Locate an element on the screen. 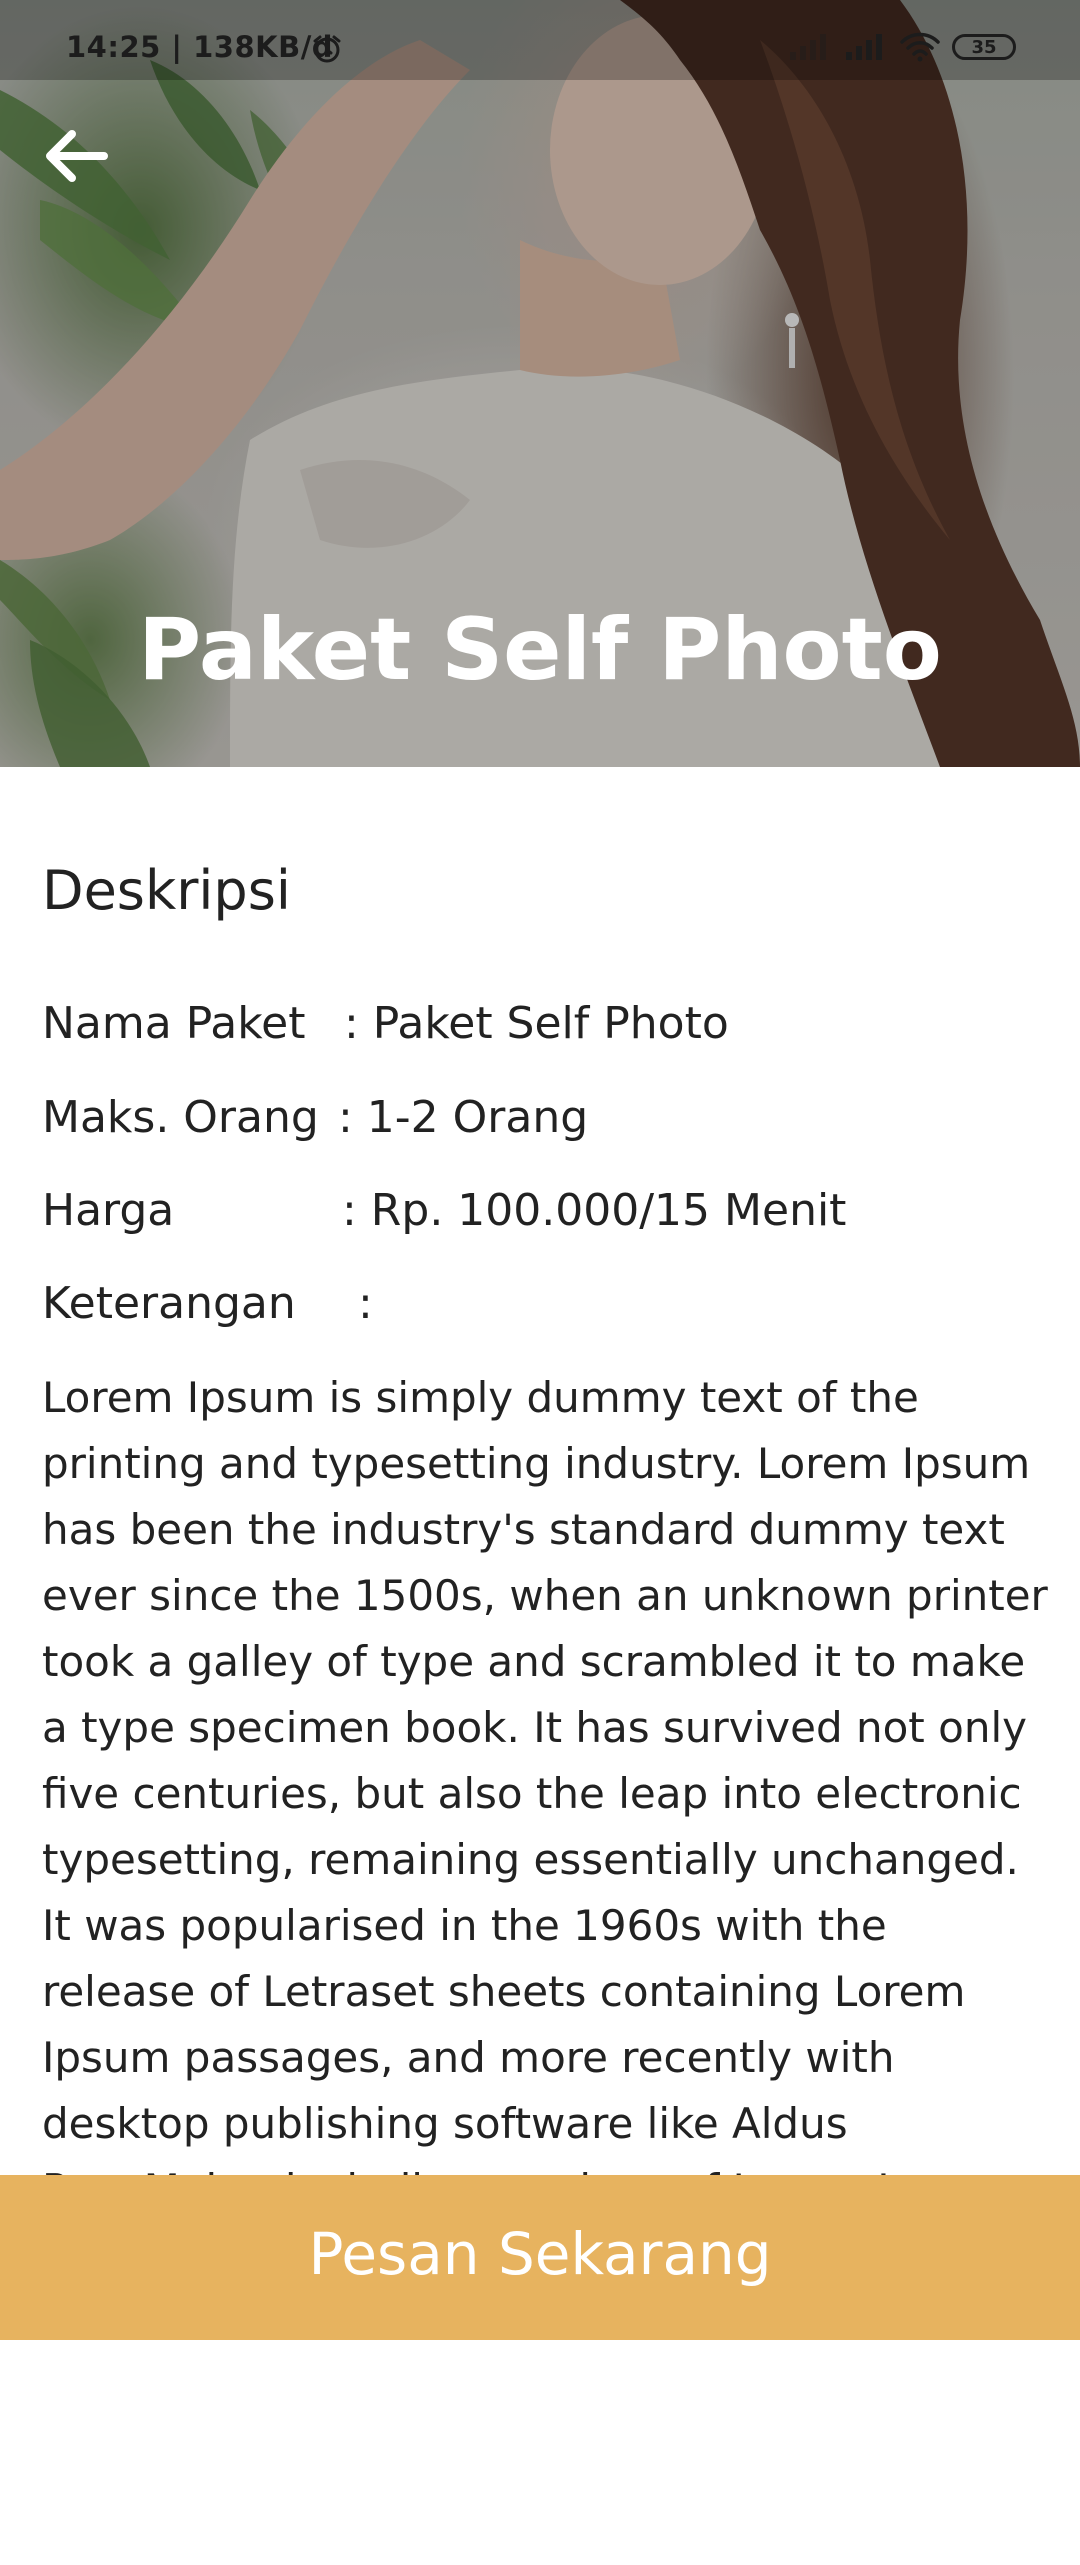 Image resolution: width=1080 pixels, height=2565 pixels. section-title: Deskripsi is located at coordinates (166, 890).